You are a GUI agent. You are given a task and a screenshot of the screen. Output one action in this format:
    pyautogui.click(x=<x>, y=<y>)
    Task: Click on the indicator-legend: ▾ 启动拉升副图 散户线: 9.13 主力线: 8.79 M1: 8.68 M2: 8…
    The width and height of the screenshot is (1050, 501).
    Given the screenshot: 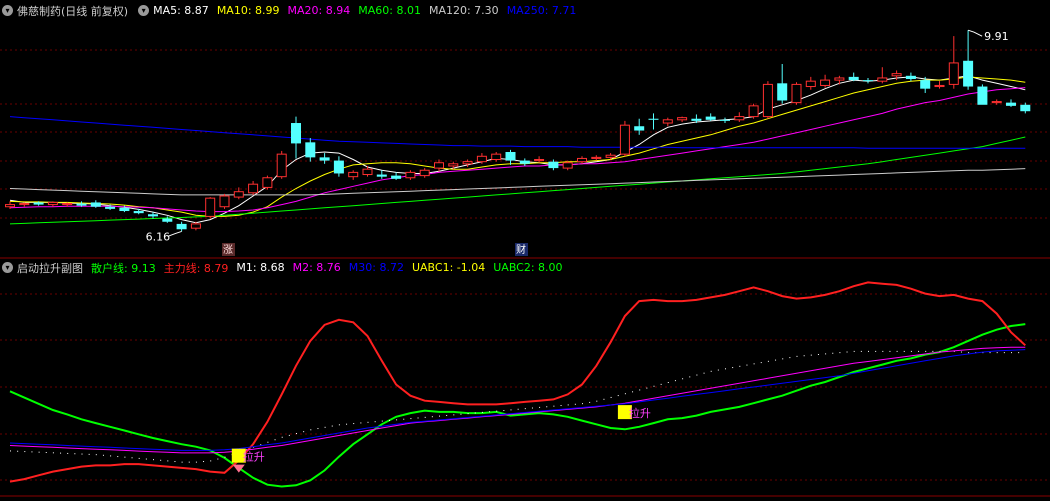 What is the action you would take?
    pyautogui.click(x=525, y=267)
    